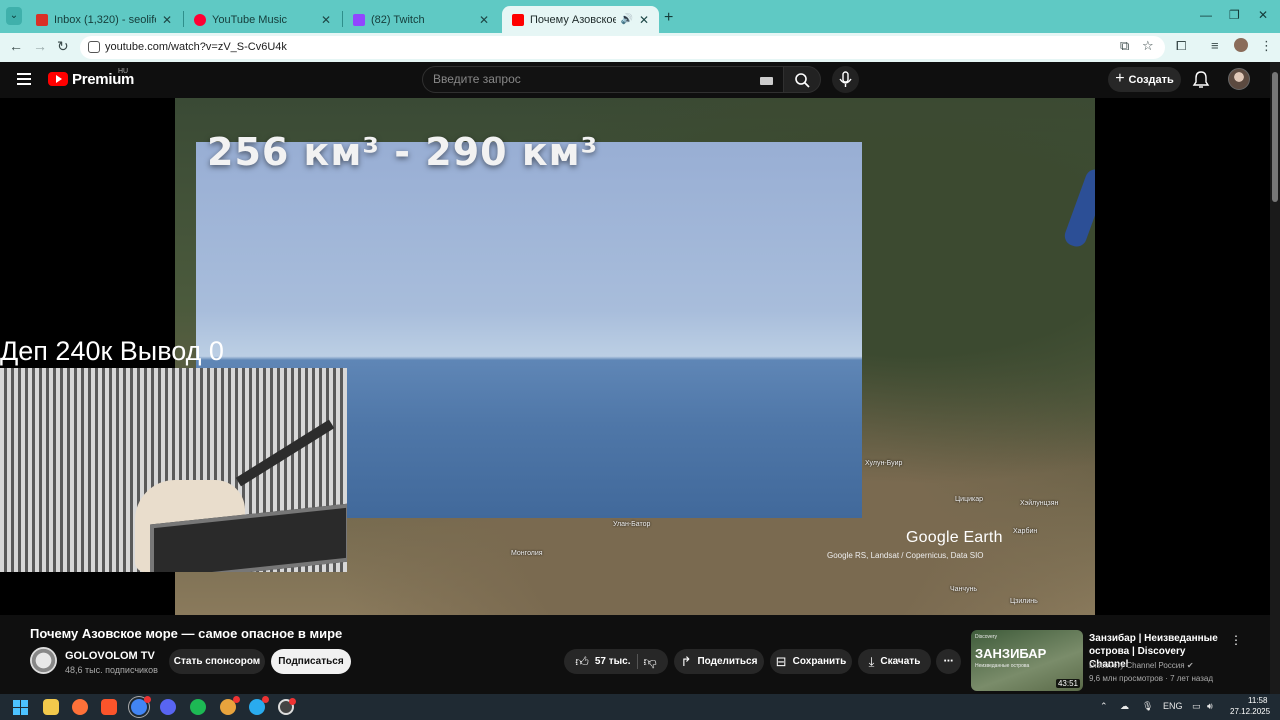  Describe the element at coordinates (259, 705) in the screenshot. I see `telegram-icon` at that location.